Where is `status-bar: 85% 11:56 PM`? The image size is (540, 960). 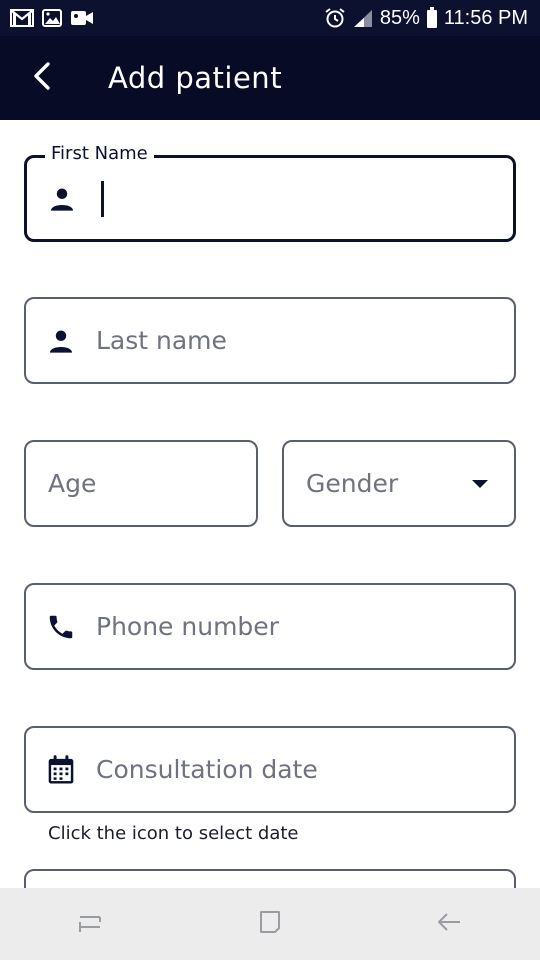
status-bar: 85% 11:56 PM is located at coordinates (270, 18).